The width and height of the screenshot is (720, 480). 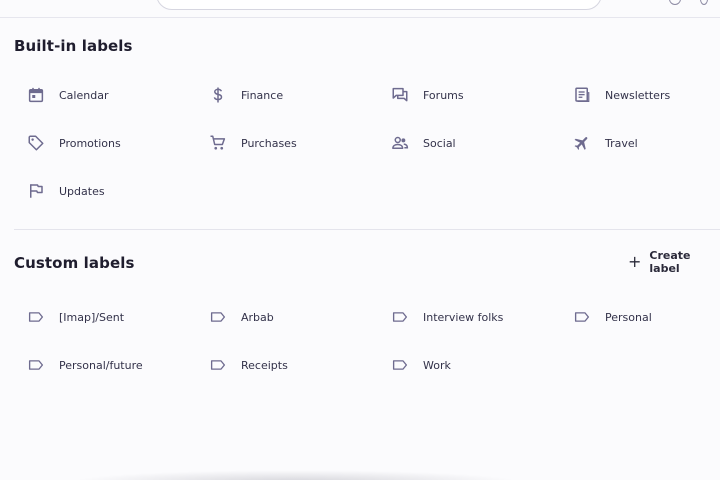 I want to click on custom-label-text: Receipts, so click(x=264, y=365).